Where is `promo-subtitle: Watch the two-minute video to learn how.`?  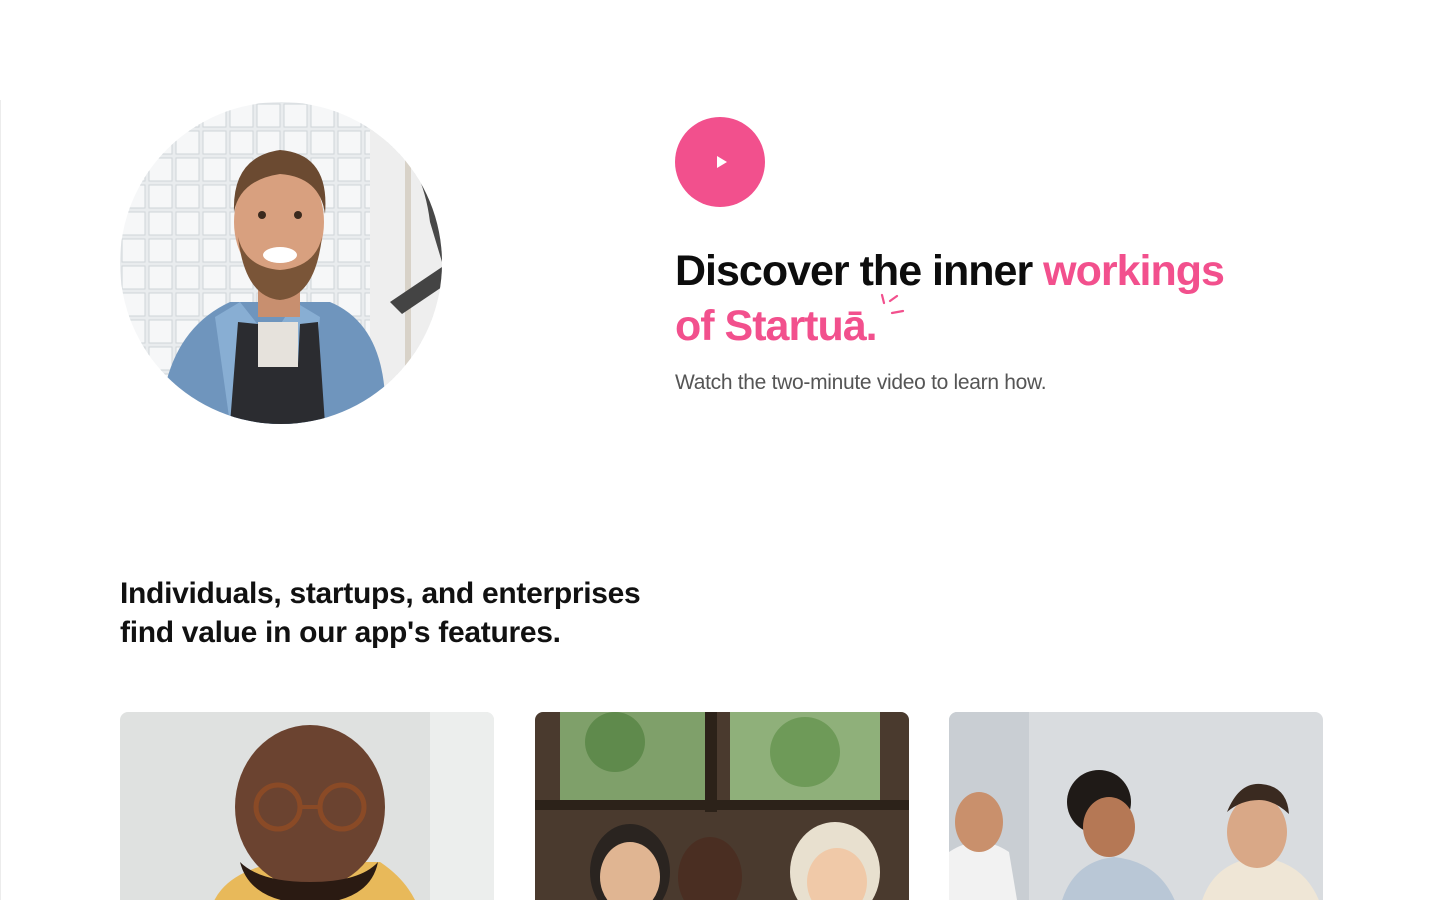
promo-subtitle: Watch the two-minute video to learn how. is located at coordinates (861, 382).